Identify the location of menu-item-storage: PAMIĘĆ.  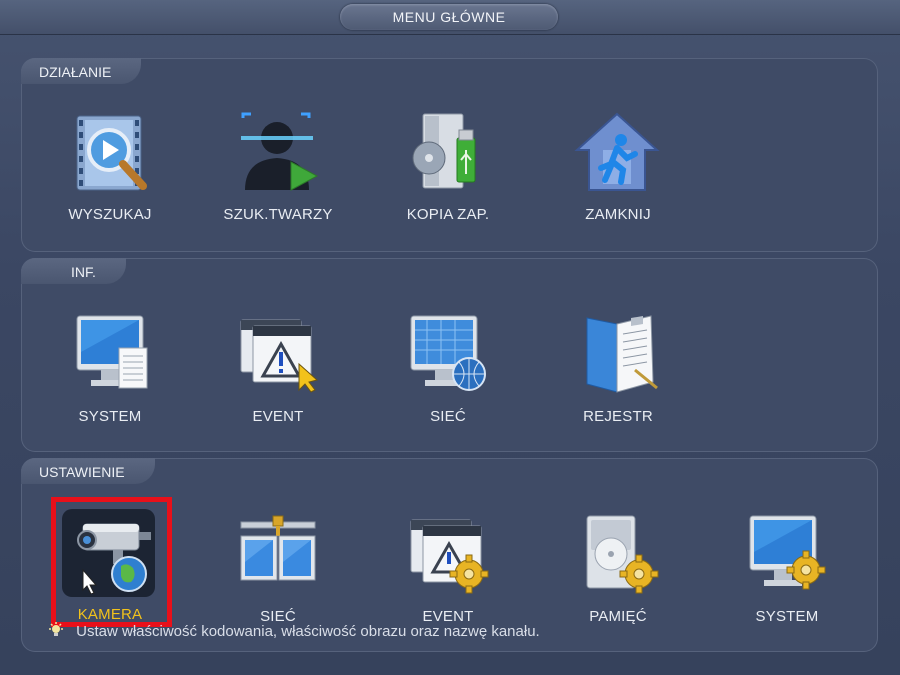
(618, 572).